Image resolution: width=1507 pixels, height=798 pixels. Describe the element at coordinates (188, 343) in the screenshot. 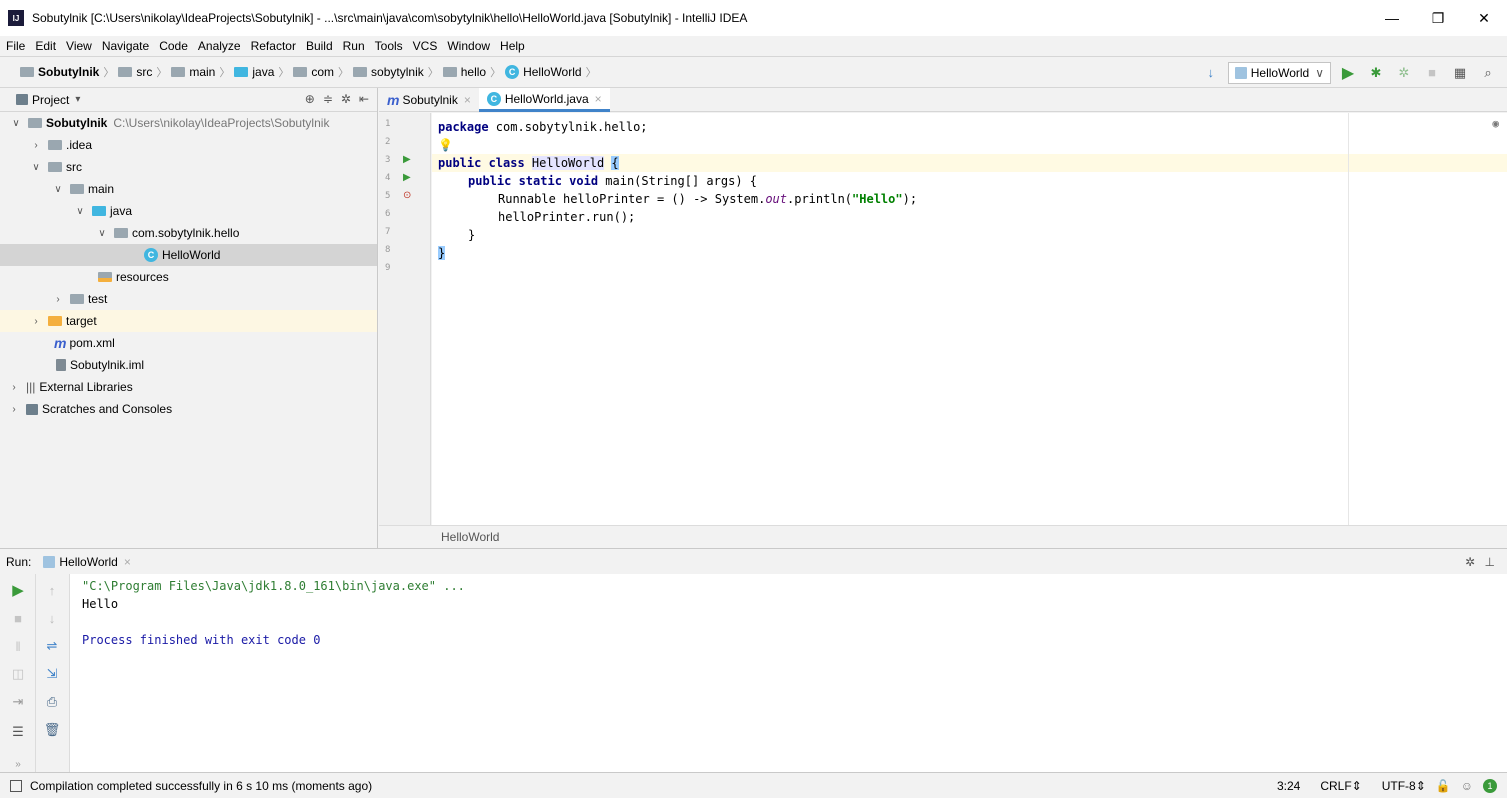

I see `tree-item-pom: m pom.xml` at that location.